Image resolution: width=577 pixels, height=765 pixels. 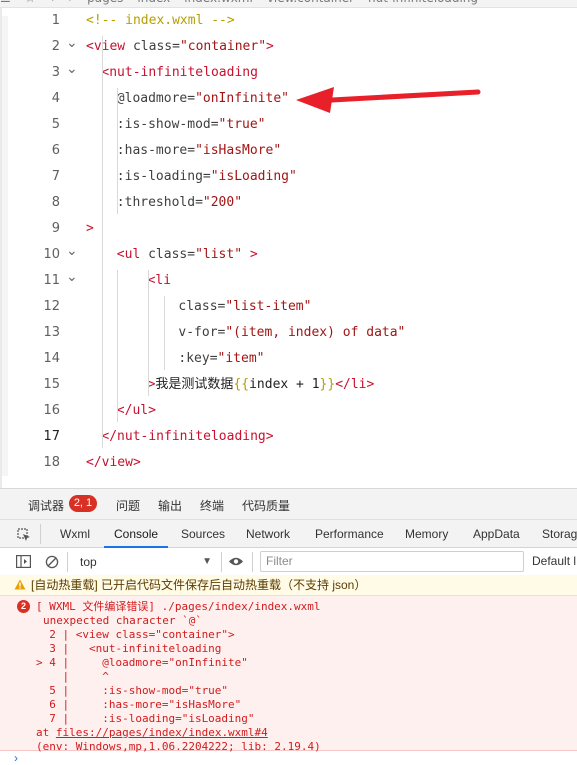 What do you see at coordinates (136, 534) in the screenshot?
I see `tab-console: Console` at bounding box center [136, 534].